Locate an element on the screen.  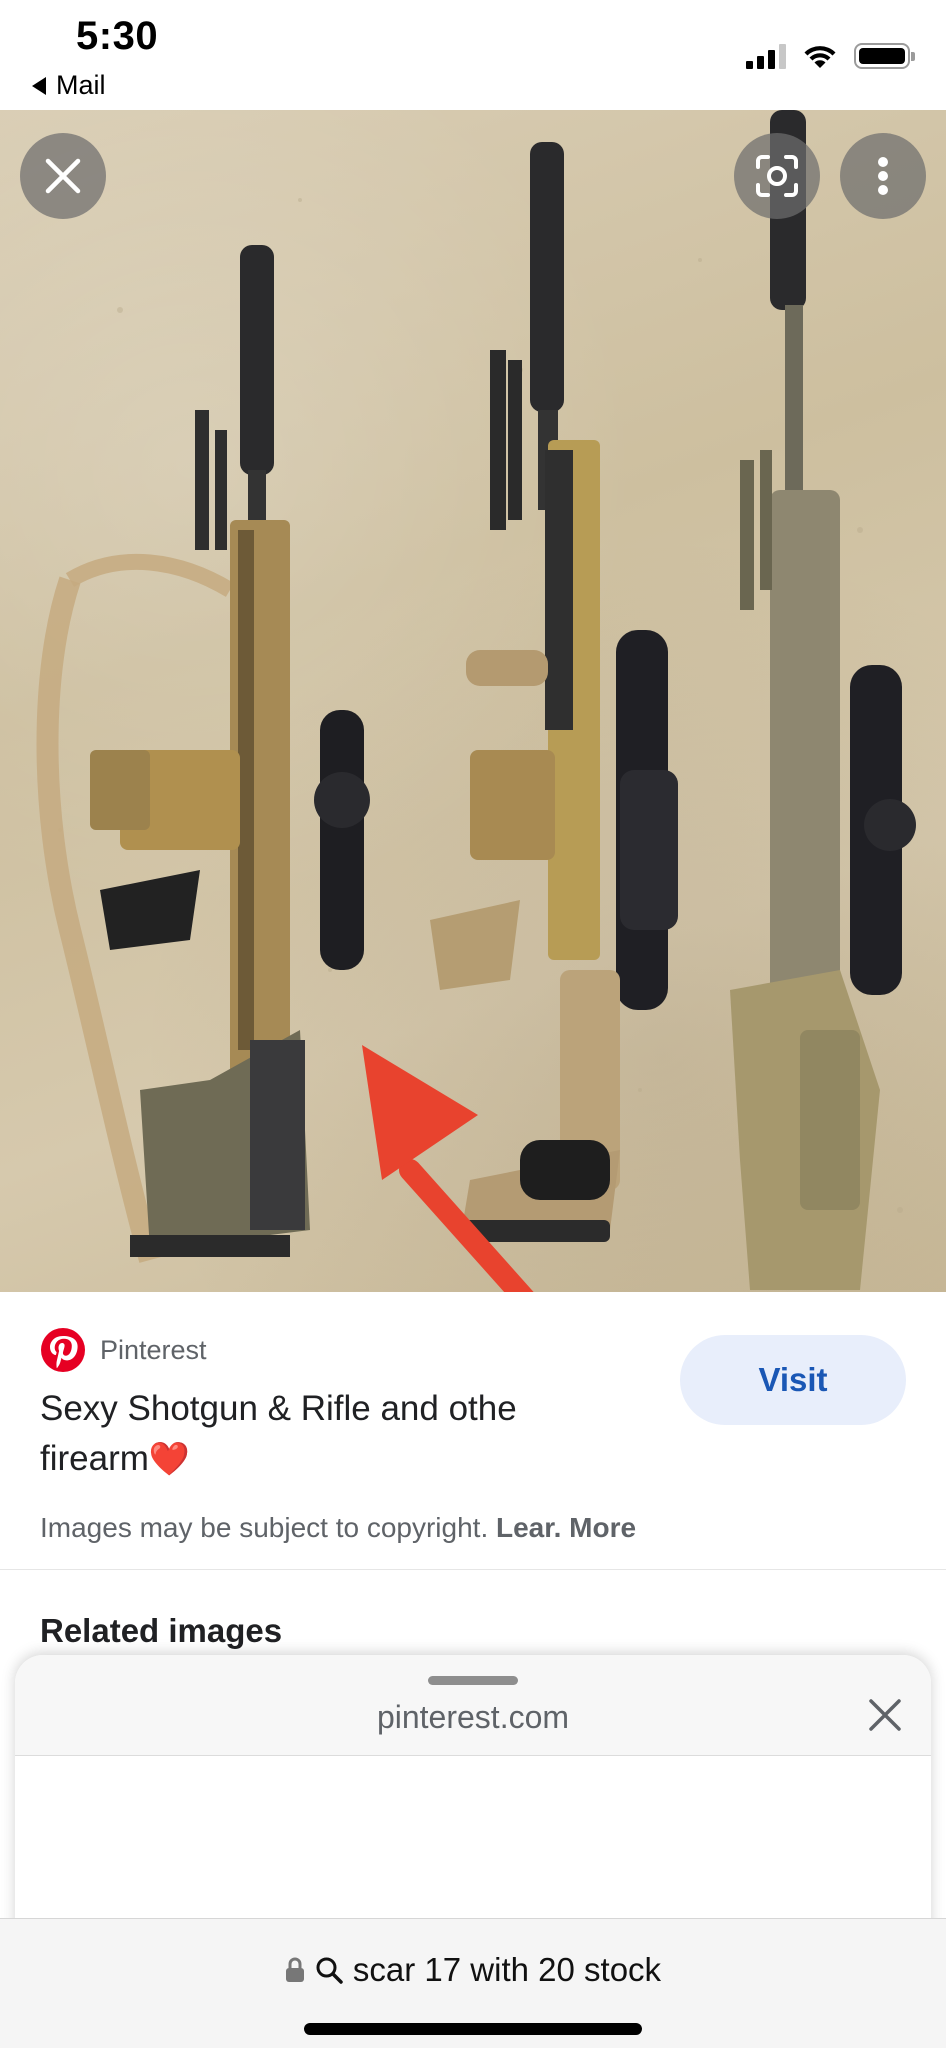
sheet-domain: pinterest.com is located at coordinates (473, 1717).